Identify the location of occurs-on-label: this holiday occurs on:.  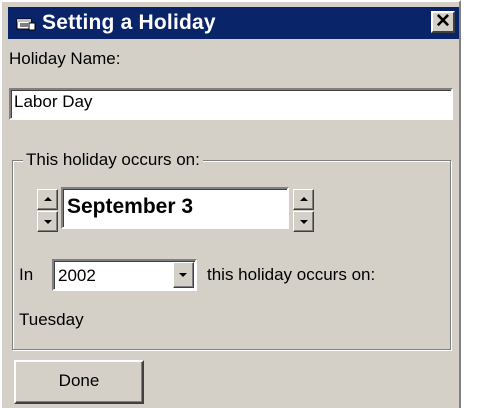
(291, 274).